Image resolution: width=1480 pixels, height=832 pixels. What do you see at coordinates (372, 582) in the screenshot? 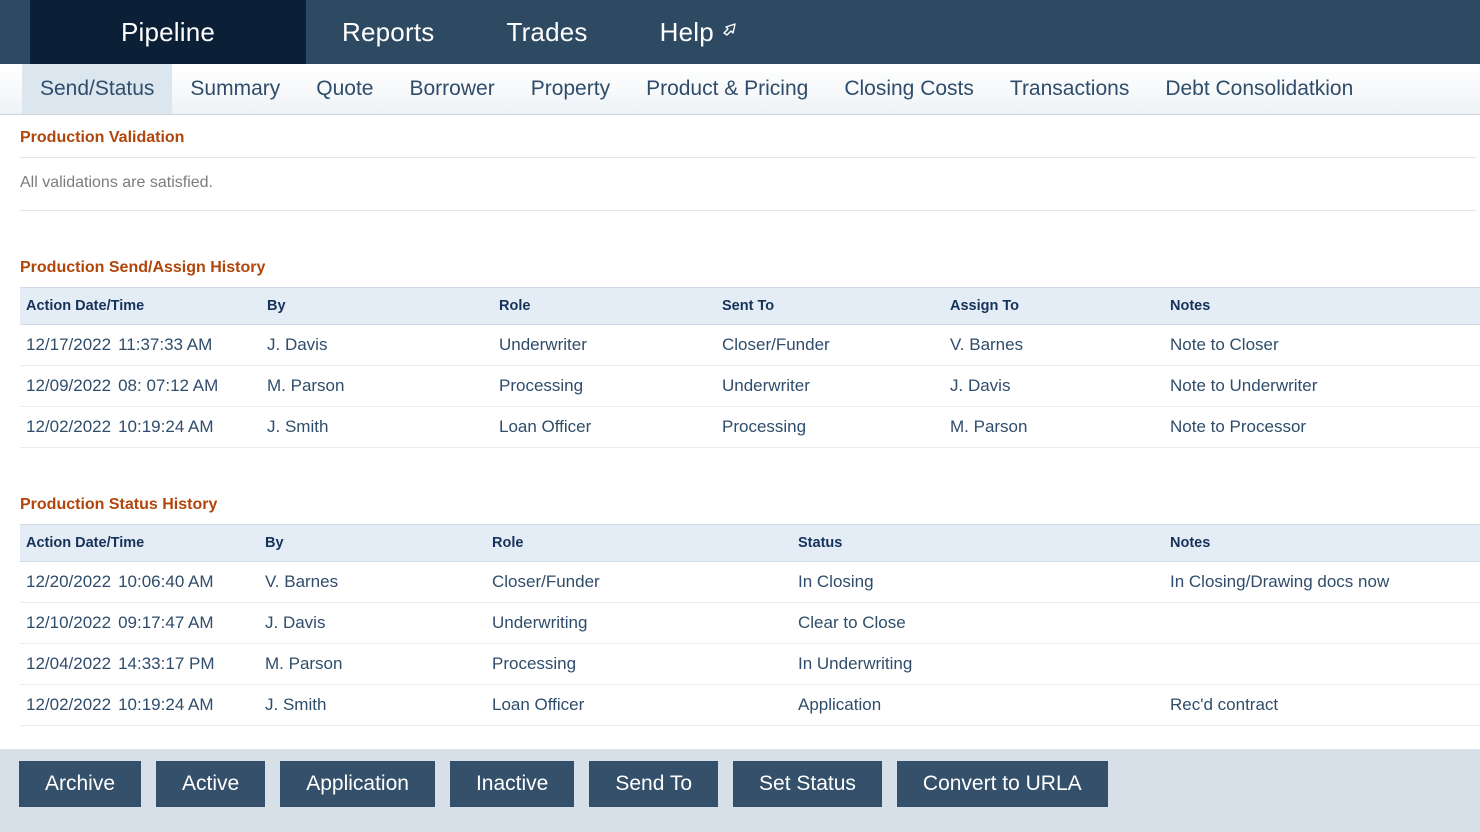
I see `cell-by: V. Barnes` at bounding box center [372, 582].